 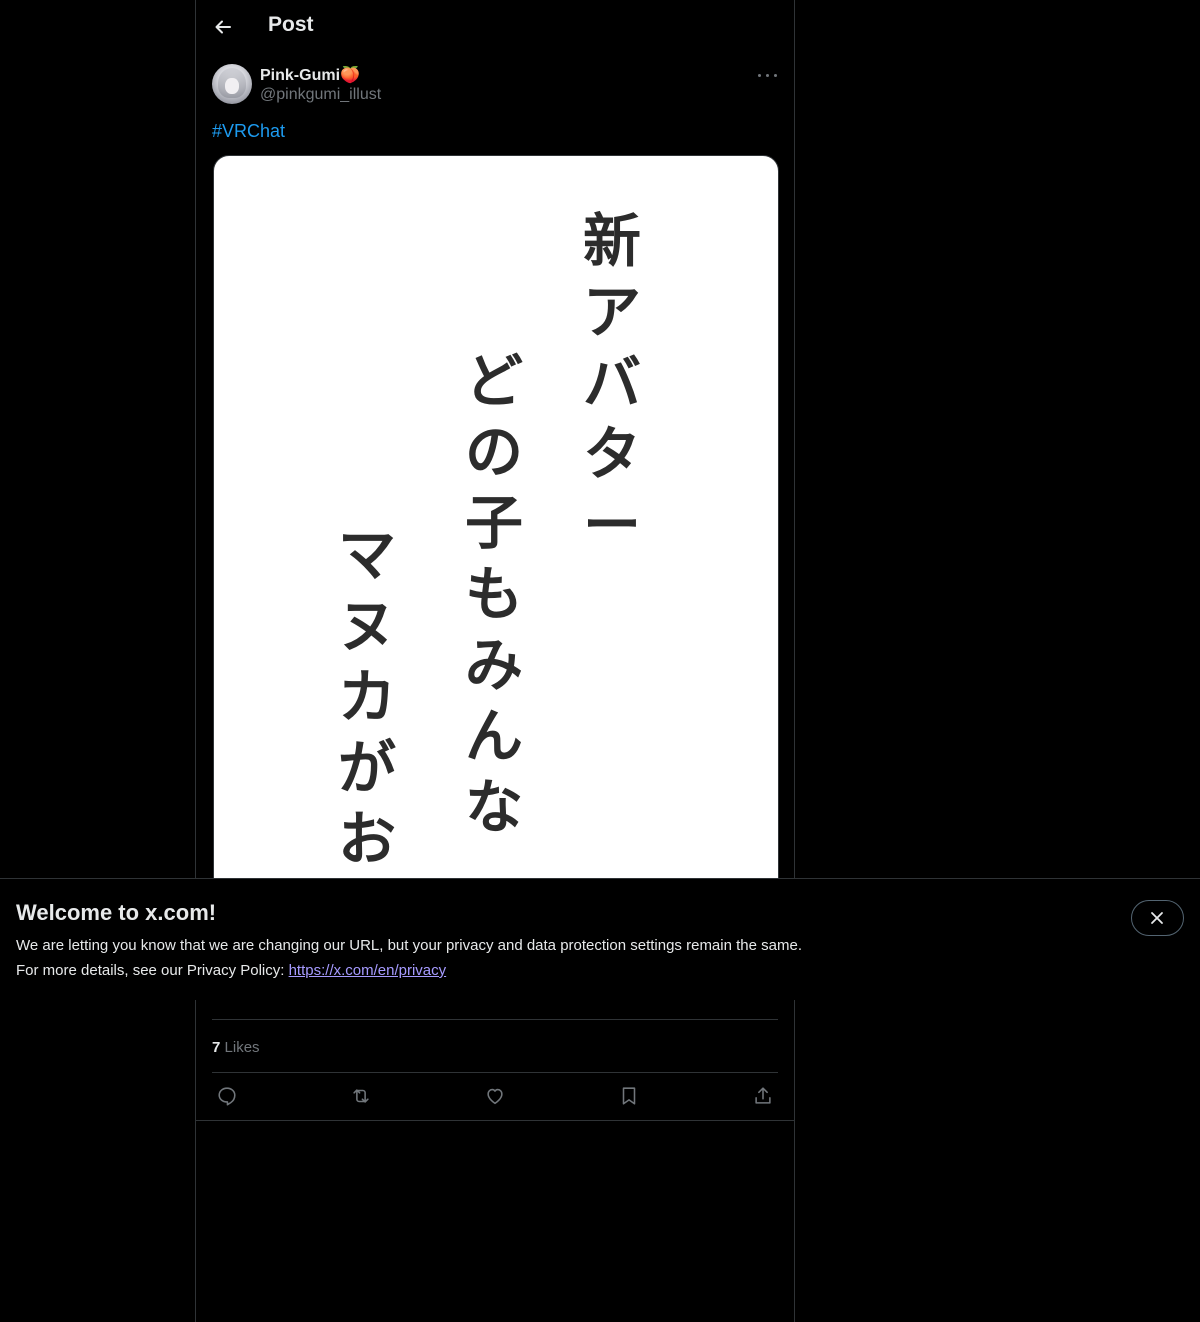 What do you see at coordinates (611, 383) in the screenshot?
I see `image-text-column: 新アバター` at bounding box center [611, 383].